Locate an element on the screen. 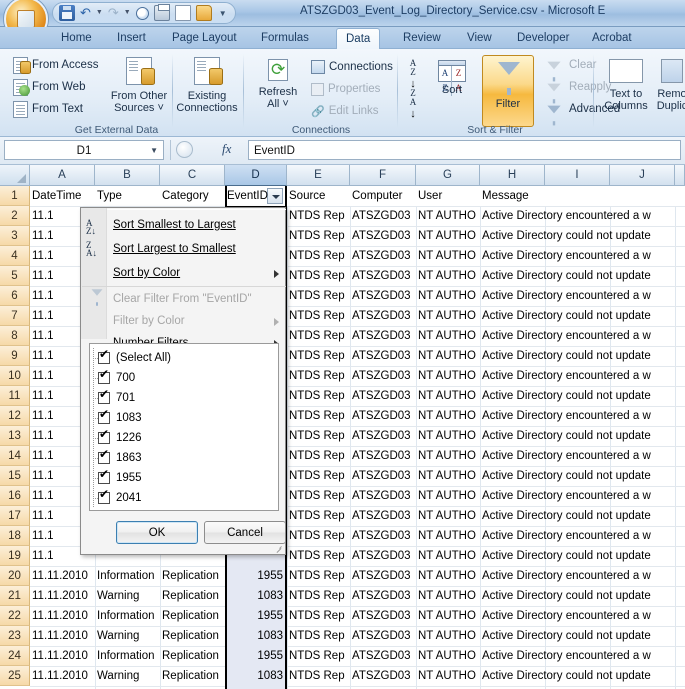  name-box: D1 ▼ is located at coordinates (84, 150).